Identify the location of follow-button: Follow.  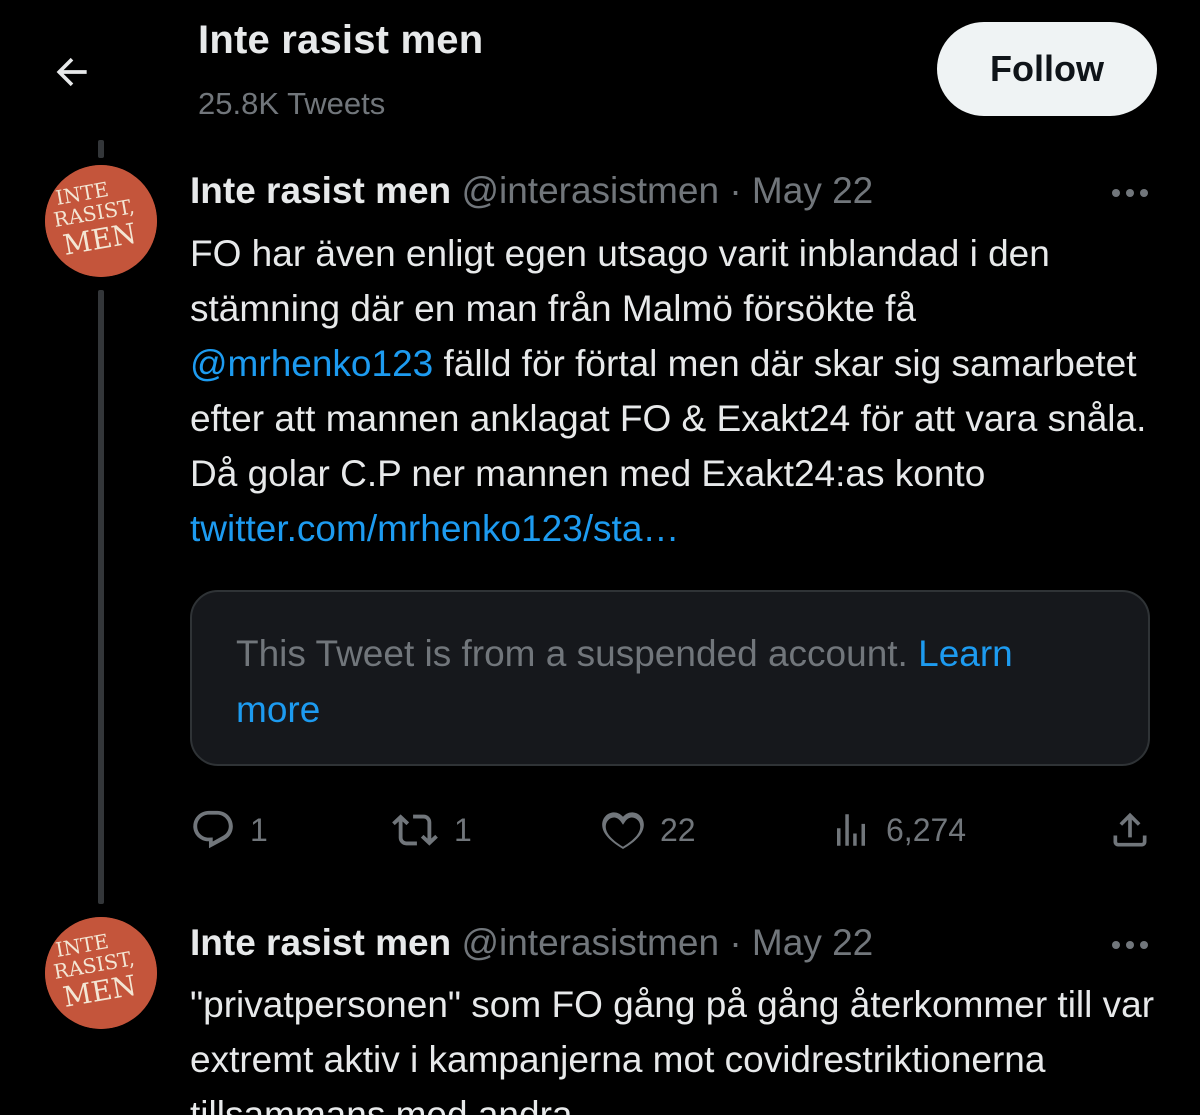
(1047, 69).